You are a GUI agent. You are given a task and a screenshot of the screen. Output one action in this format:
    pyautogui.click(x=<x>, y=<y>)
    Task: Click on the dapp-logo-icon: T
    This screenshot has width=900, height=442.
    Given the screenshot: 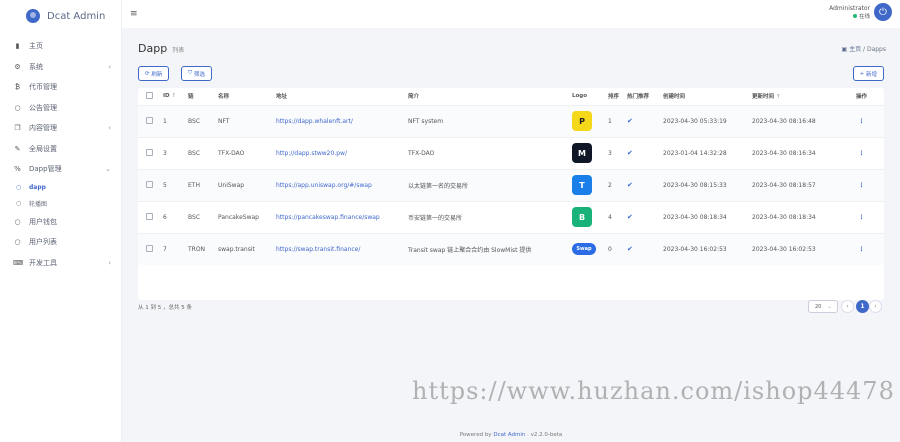 What is the action you would take?
    pyautogui.click(x=582, y=185)
    